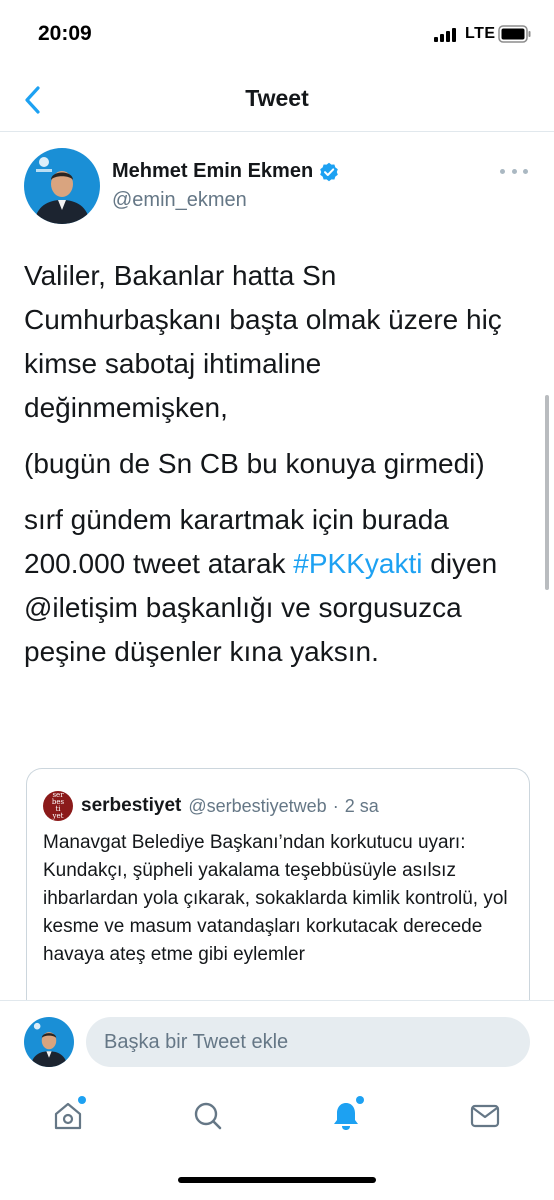 This screenshot has width=554, height=1200. I want to click on tab-notifications, so click(346, 1116).